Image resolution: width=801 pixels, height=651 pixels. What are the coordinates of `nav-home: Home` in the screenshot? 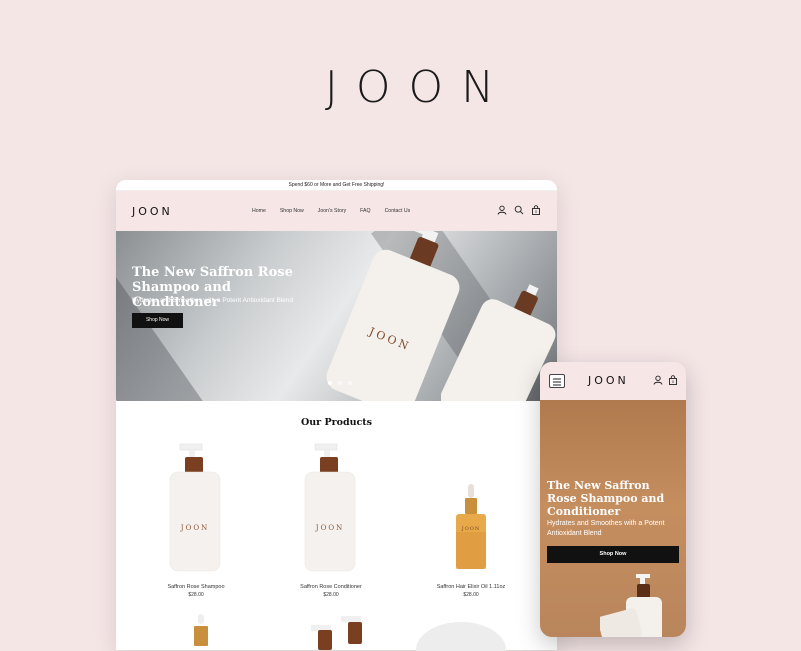 It's located at (259, 211).